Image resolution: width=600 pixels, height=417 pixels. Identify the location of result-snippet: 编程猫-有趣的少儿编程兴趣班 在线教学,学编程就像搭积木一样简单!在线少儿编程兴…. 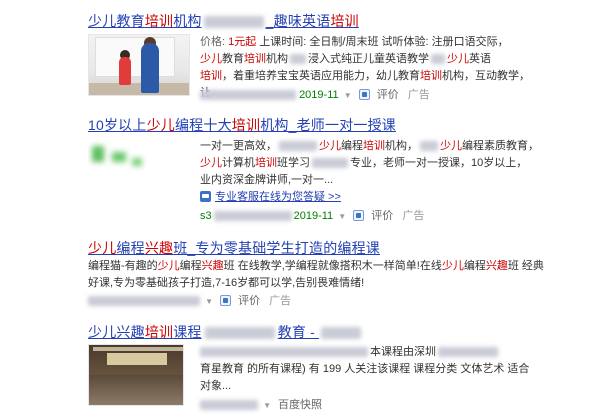
(338, 275).